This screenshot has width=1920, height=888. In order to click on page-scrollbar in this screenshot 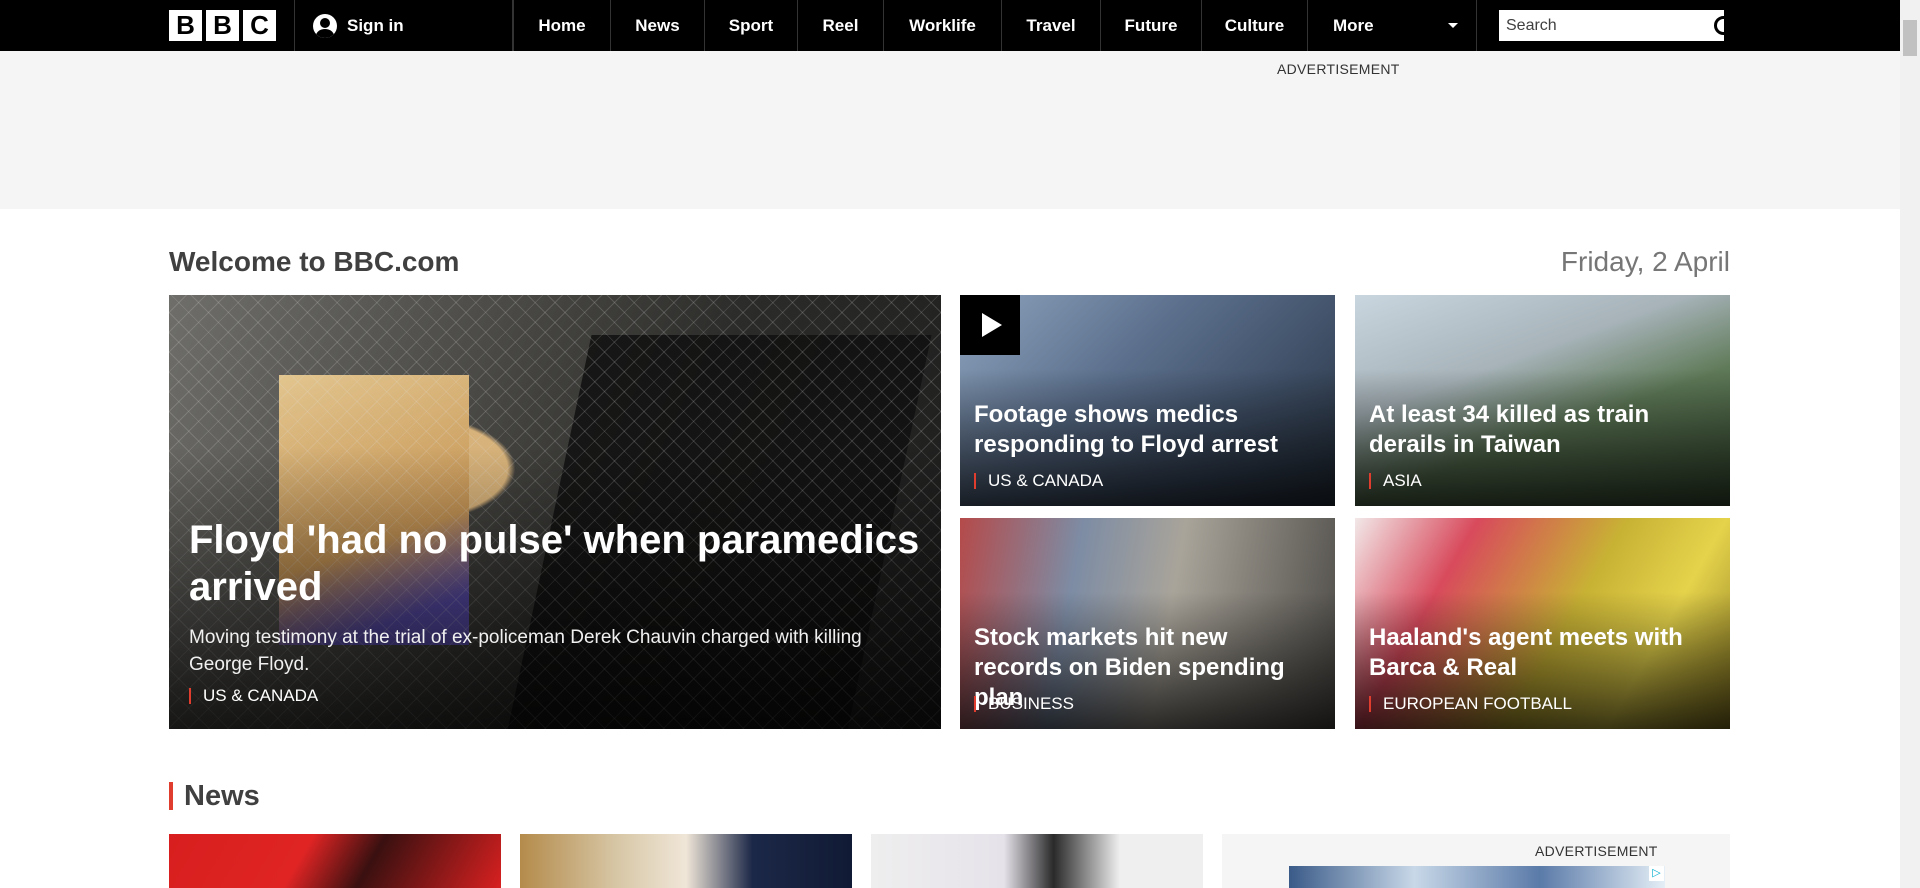, I will do `click(1910, 444)`.